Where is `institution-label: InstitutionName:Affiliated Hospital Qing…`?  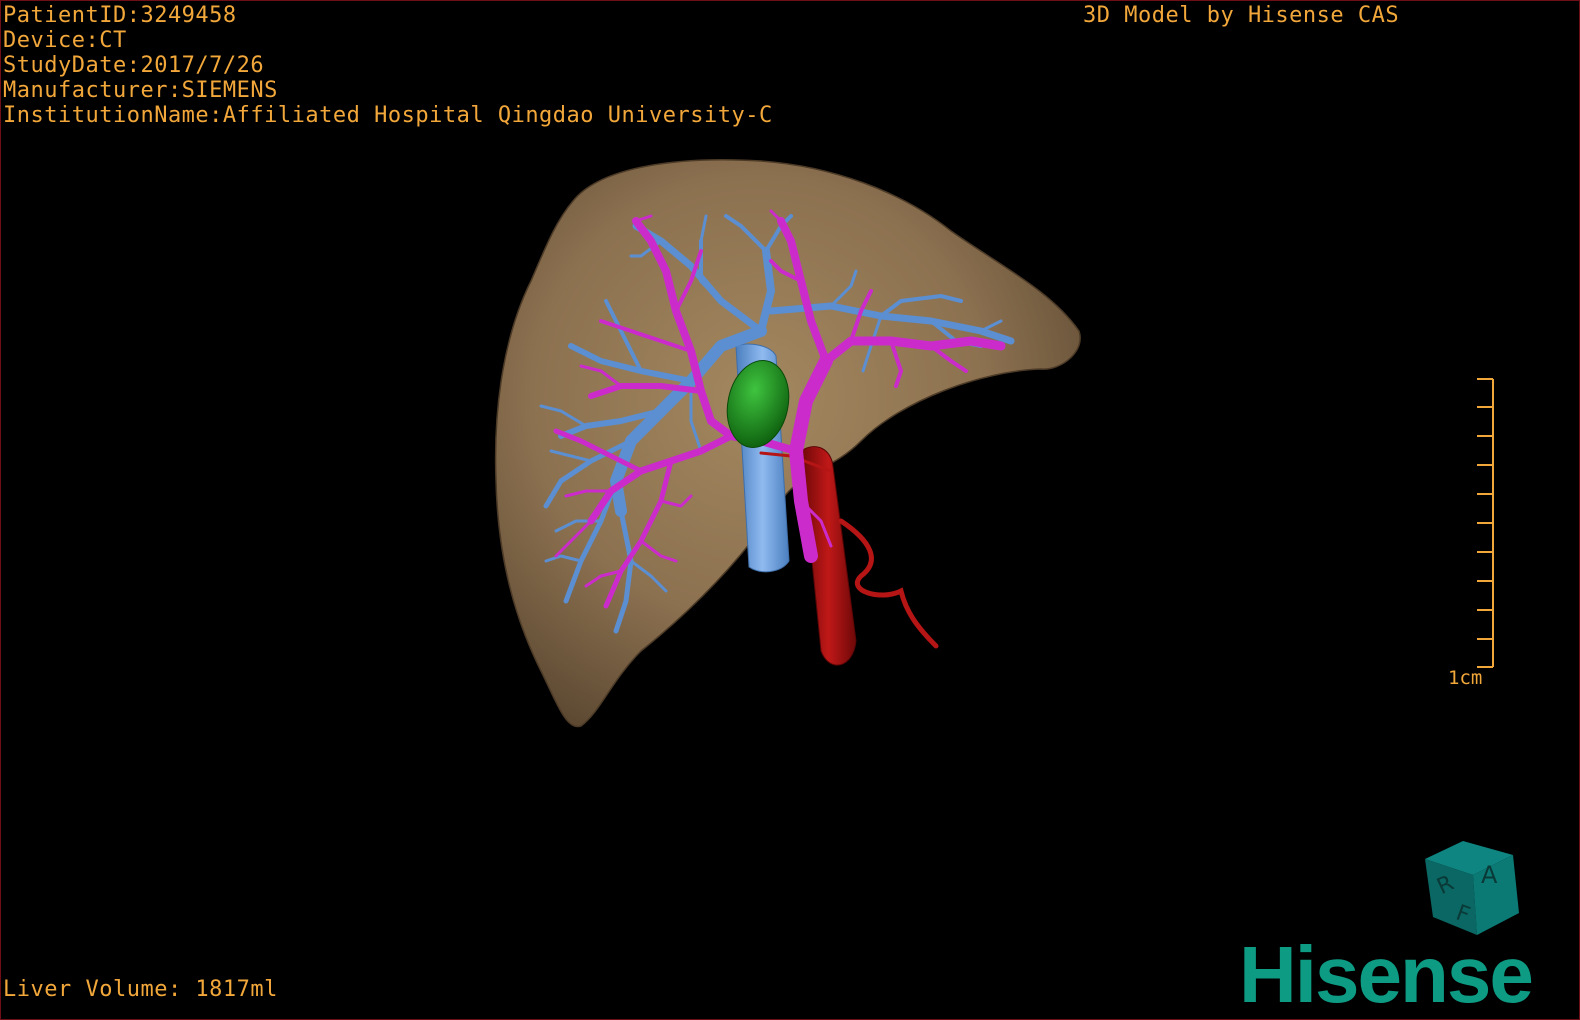 institution-label: InstitutionName:Affiliated Hospital Qing… is located at coordinates (388, 115).